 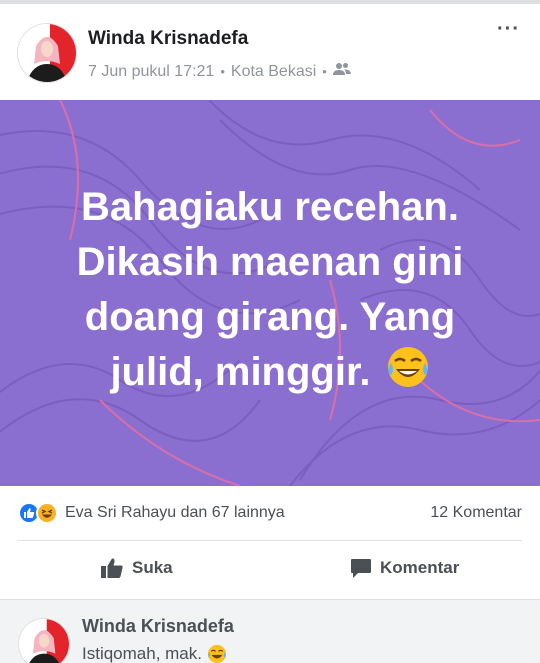 I want to click on like-button: Suka, so click(x=136, y=568).